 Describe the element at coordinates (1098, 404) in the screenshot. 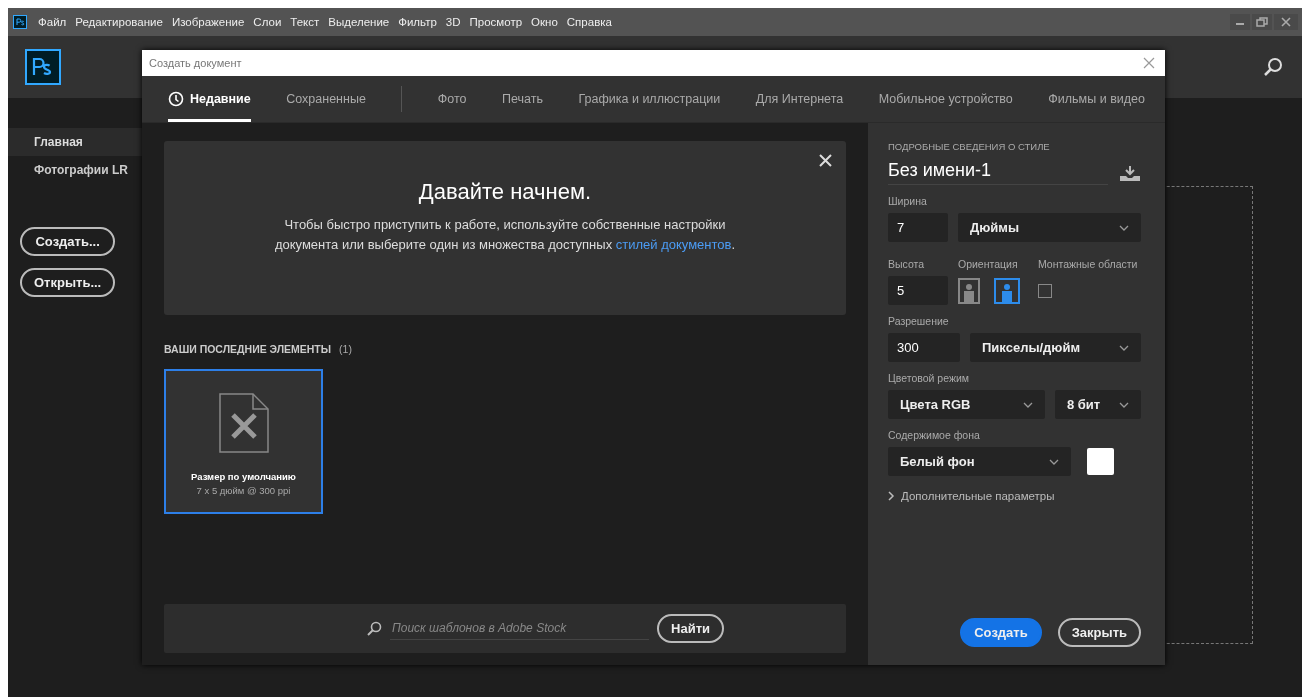

I see `bit-depth-dropdown: 8 бит` at that location.